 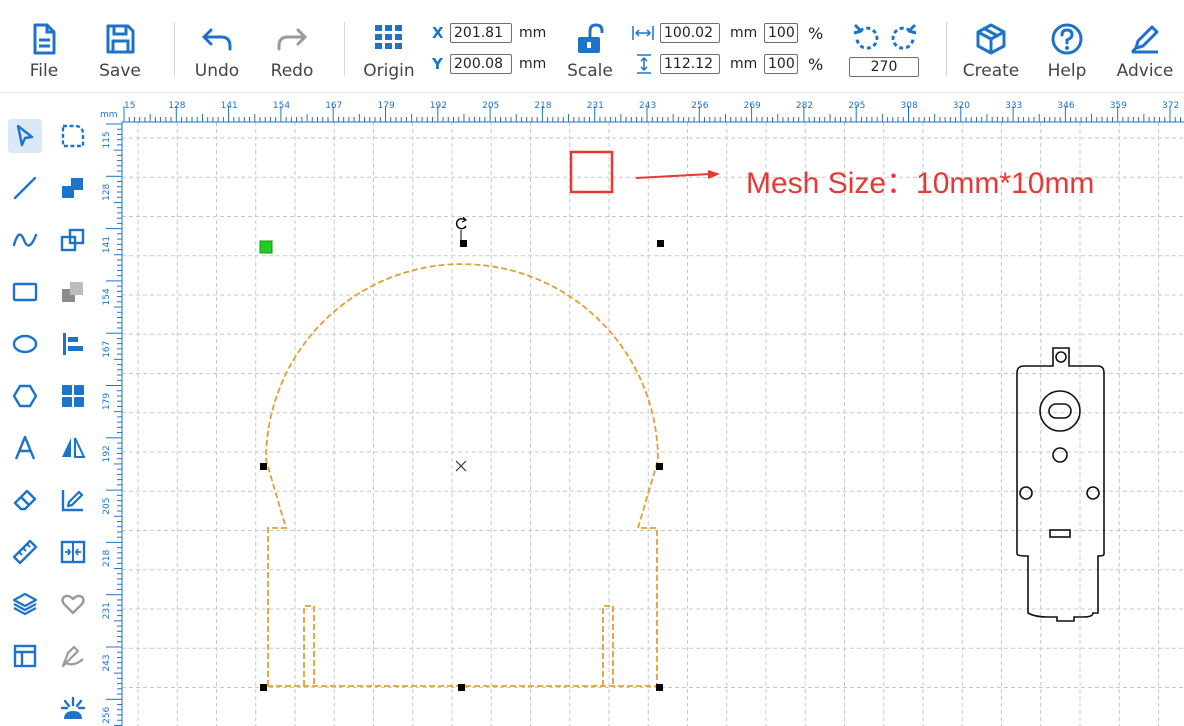 I want to click on measure-tool, so click(x=25, y=552).